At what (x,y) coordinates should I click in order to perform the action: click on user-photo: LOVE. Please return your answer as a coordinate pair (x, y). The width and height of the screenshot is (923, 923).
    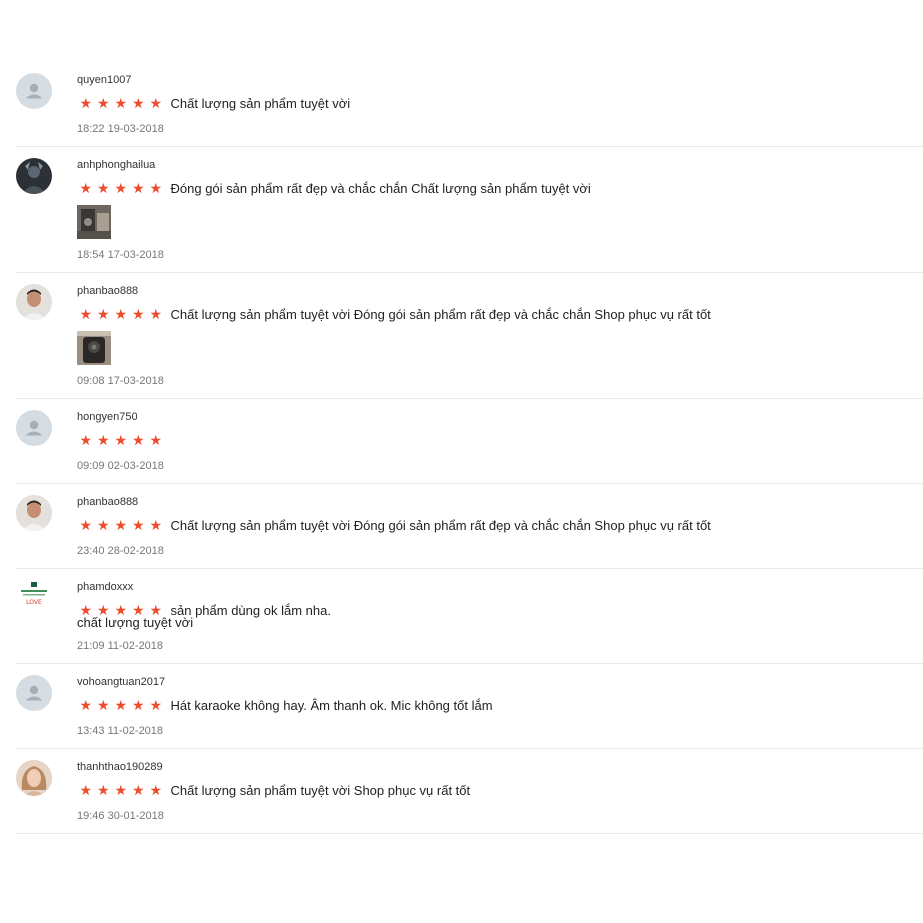
    Looking at the image, I should click on (34, 598).